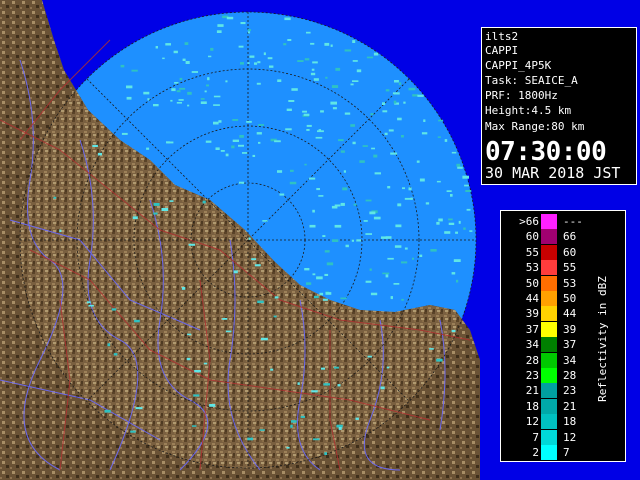 This screenshot has width=640, height=480. What do you see at coordinates (502, 36) in the screenshot?
I see `station-name: ilts2` at bounding box center [502, 36].